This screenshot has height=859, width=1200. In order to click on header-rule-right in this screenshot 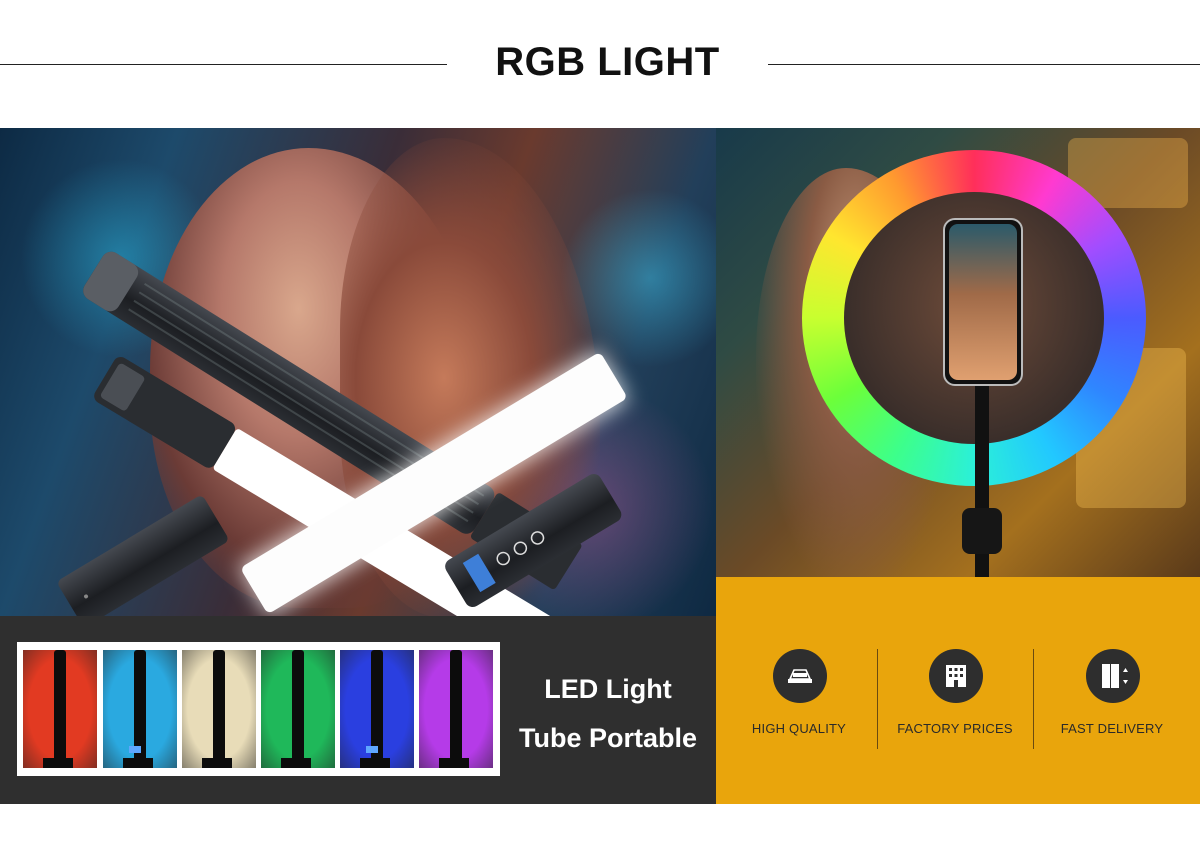, I will do `click(984, 64)`.